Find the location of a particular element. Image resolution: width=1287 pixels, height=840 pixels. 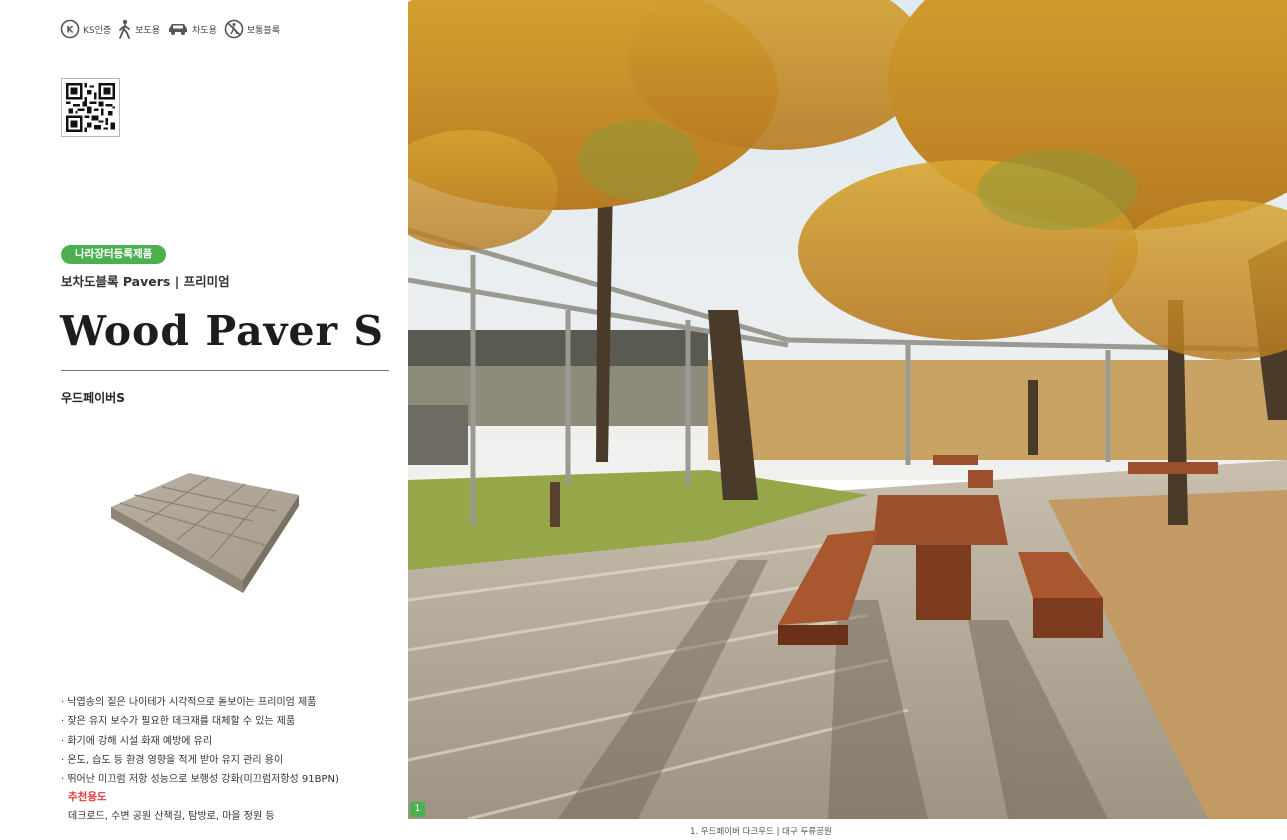

recommended-use-label: 추천용도 is located at coordinates (87, 797).